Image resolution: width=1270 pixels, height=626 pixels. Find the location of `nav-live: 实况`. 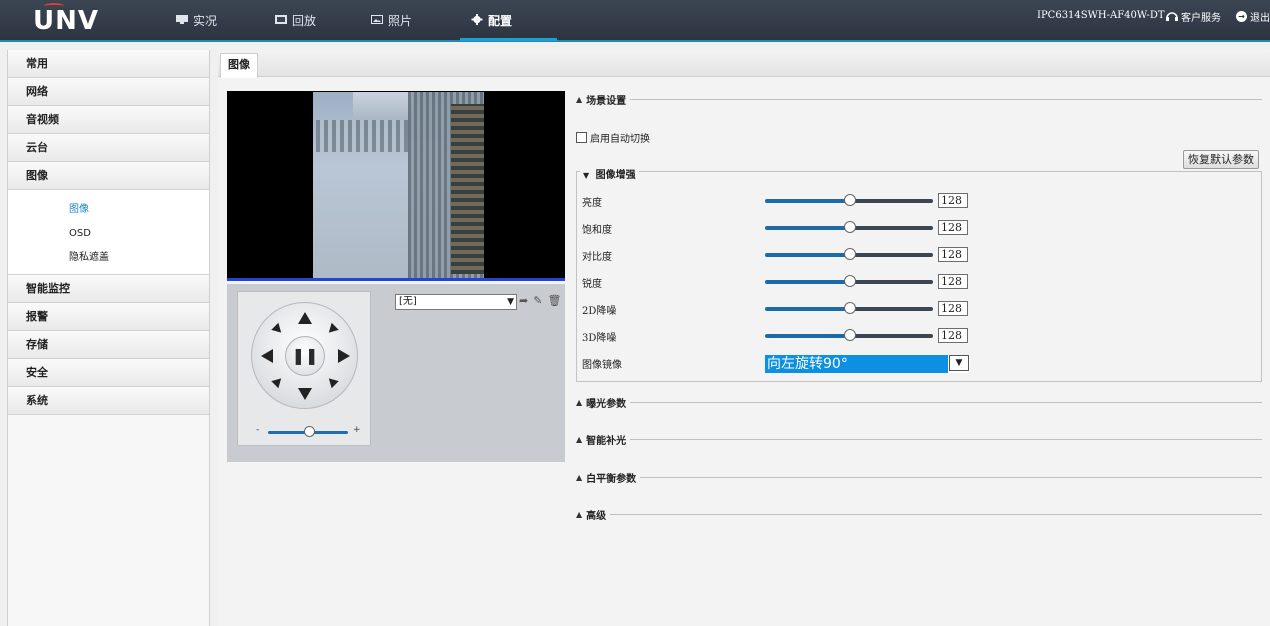

nav-live: 实况 is located at coordinates (196, 26).